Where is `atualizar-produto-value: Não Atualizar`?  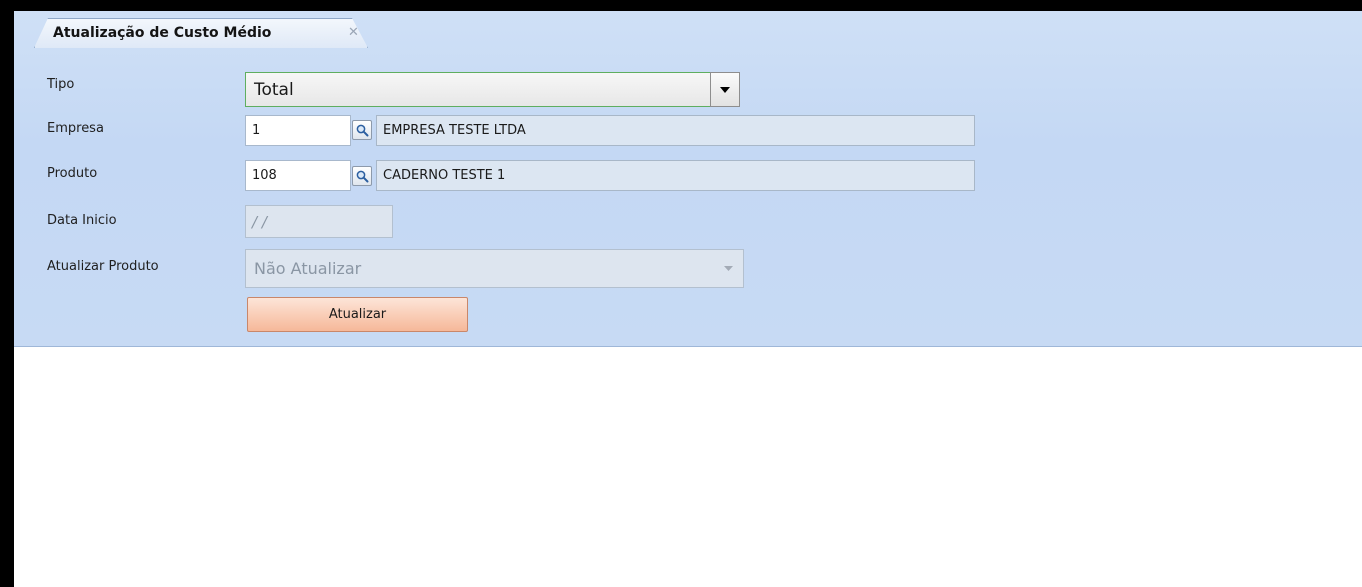
atualizar-produto-value: Não Atualizar is located at coordinates (308, 268).